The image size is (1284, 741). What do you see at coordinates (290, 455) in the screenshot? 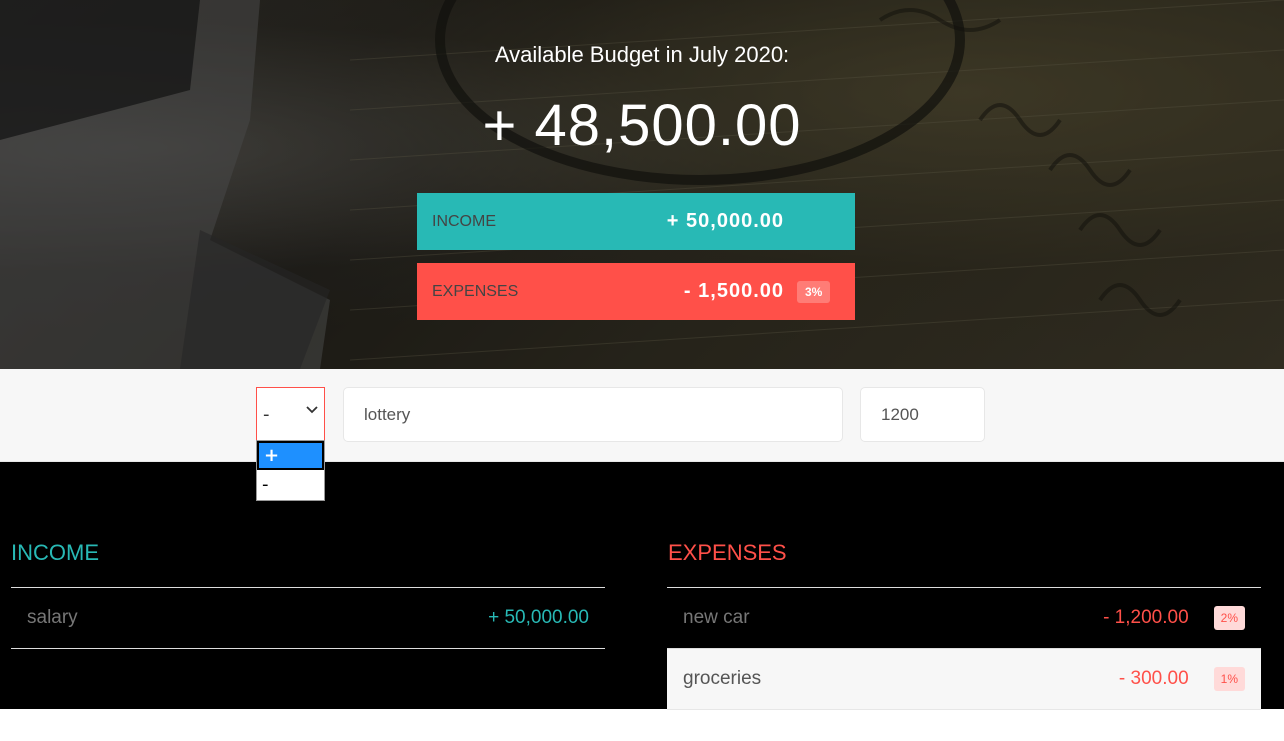
I see `type-option-plus: +` at bounding box center [290, 455].